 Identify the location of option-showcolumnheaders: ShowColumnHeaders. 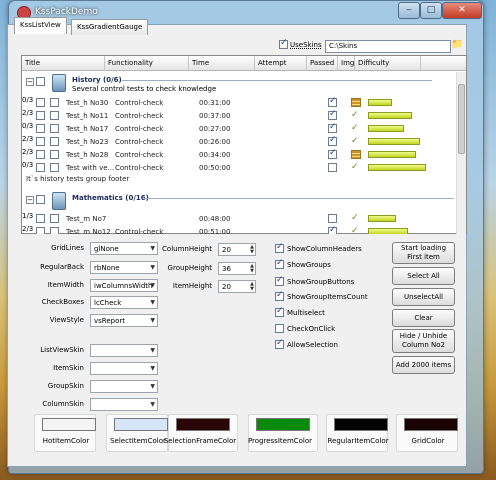
(318, 247).